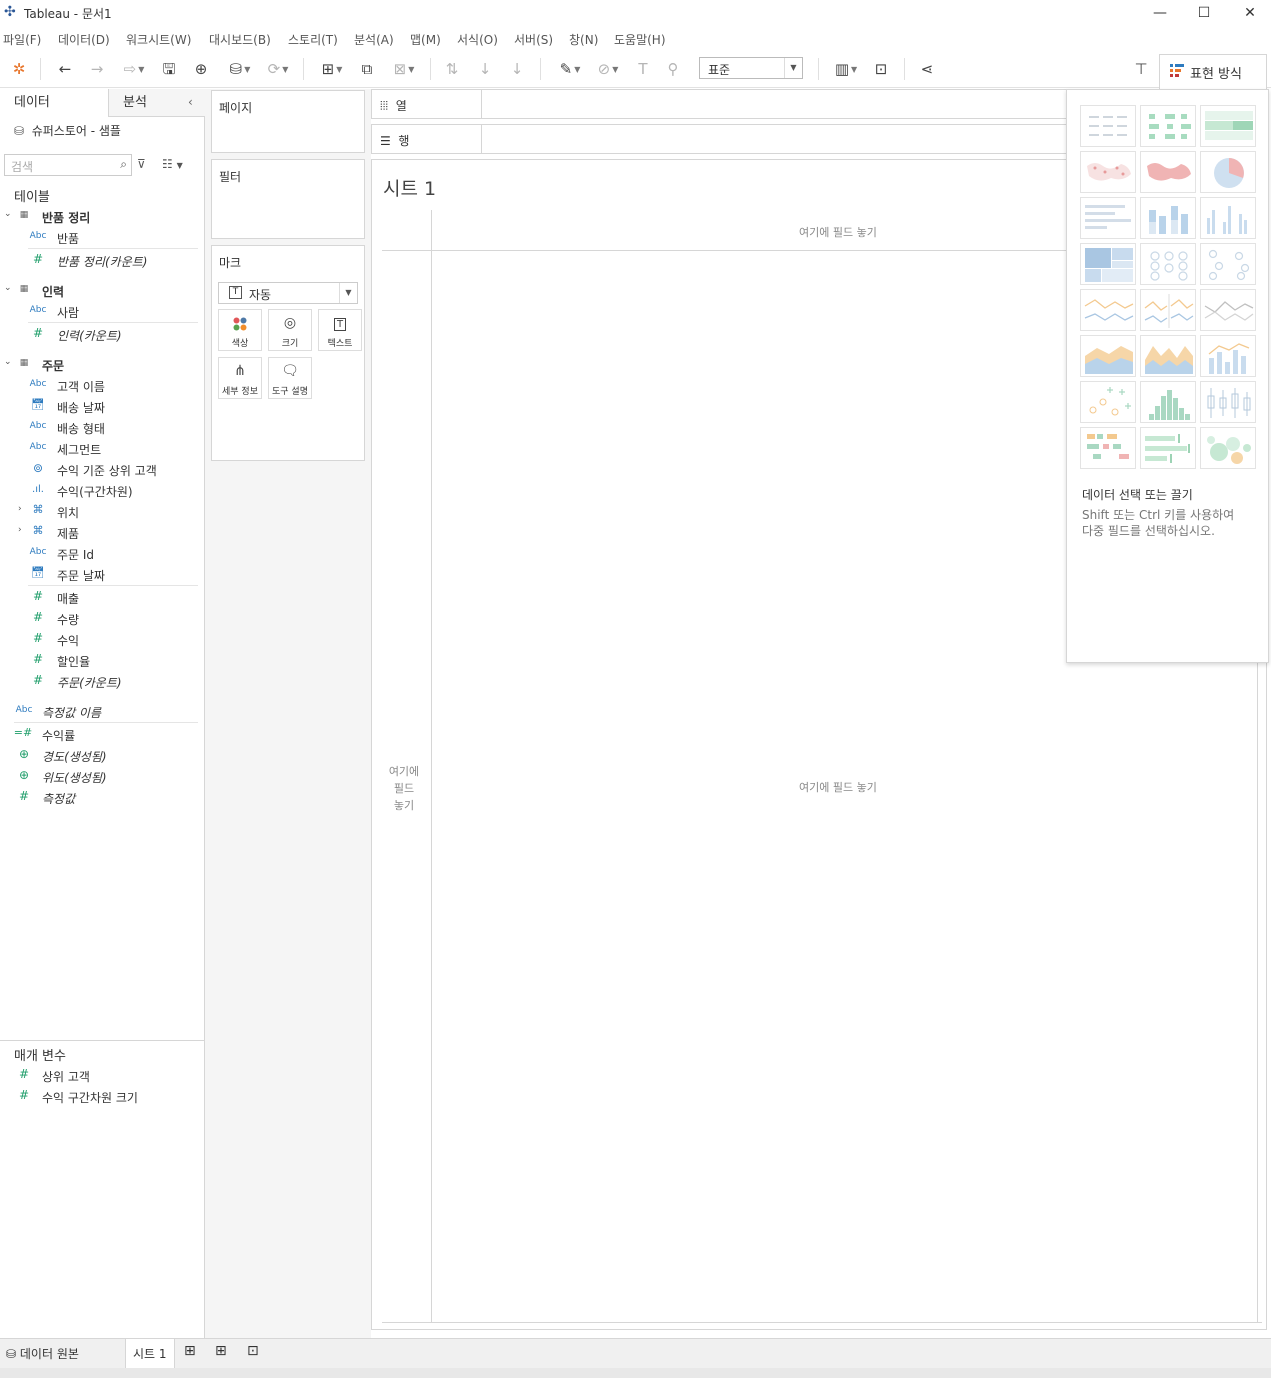 The image size is (1271, 1378). I want to click on field-item: ⊕ 경도(생성됨), so click(100, 755).